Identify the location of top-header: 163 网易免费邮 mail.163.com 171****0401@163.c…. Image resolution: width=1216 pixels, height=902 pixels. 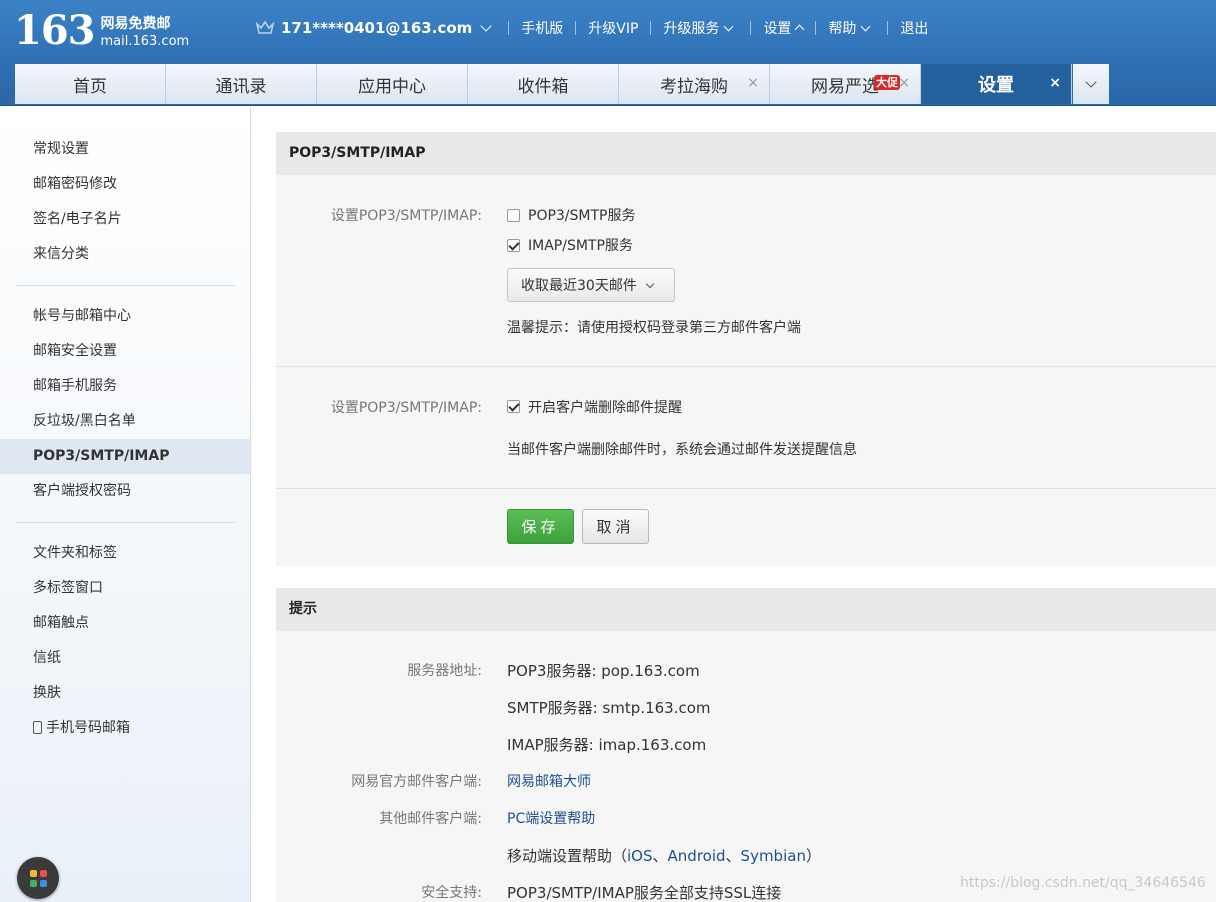
(608, 53).